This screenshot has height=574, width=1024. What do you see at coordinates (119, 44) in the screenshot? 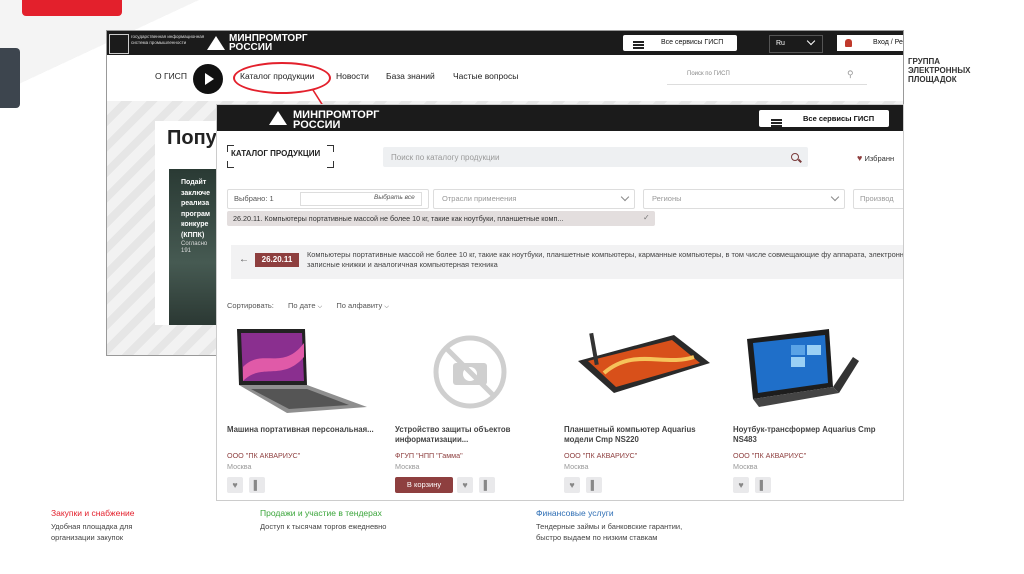
I see `gisp-logo-icon` at bounding box center [119, 44].